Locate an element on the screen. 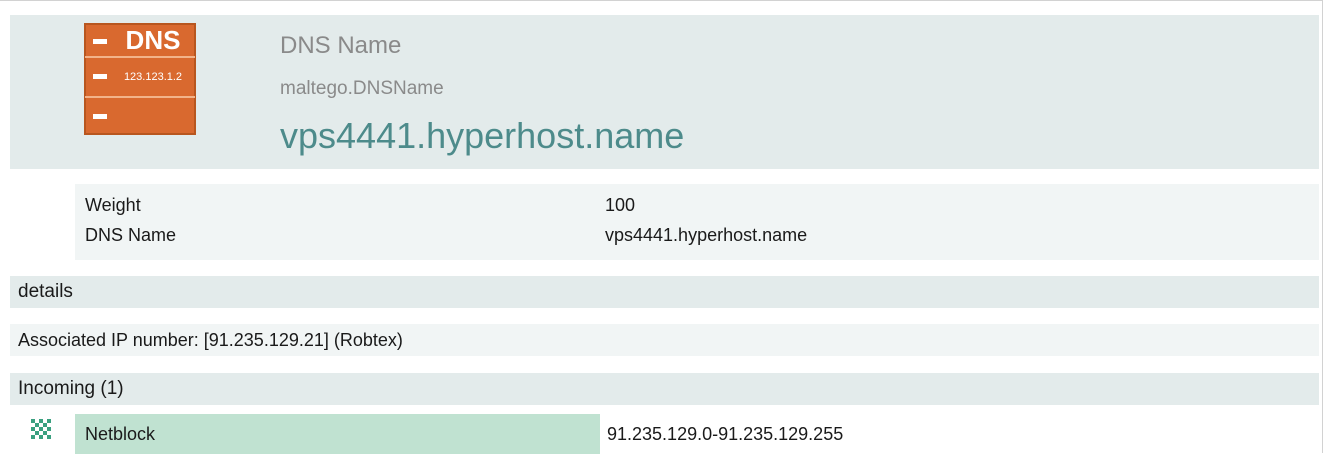  entity-type-id: maltego.DNSName is located at coordinates (362, 88).